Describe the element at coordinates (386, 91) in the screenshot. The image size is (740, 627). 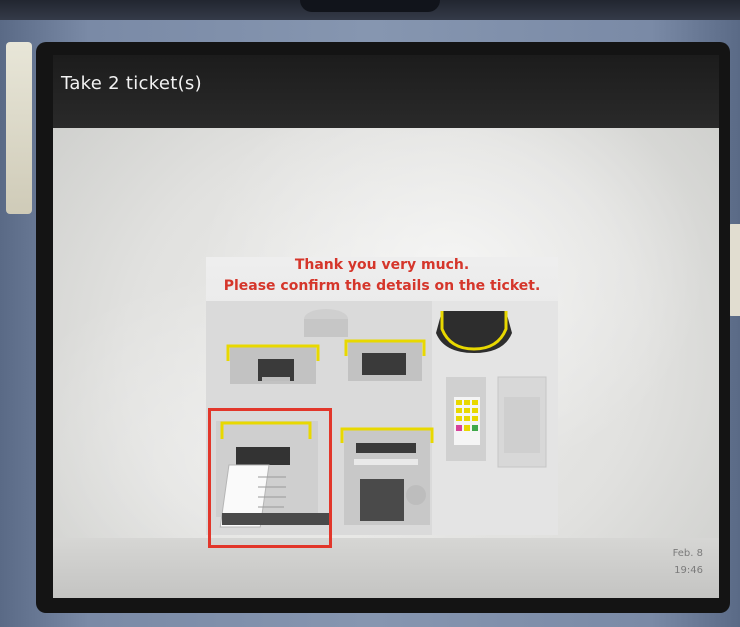
I see `screen-header: Take 2 ticket(s)` at that location.